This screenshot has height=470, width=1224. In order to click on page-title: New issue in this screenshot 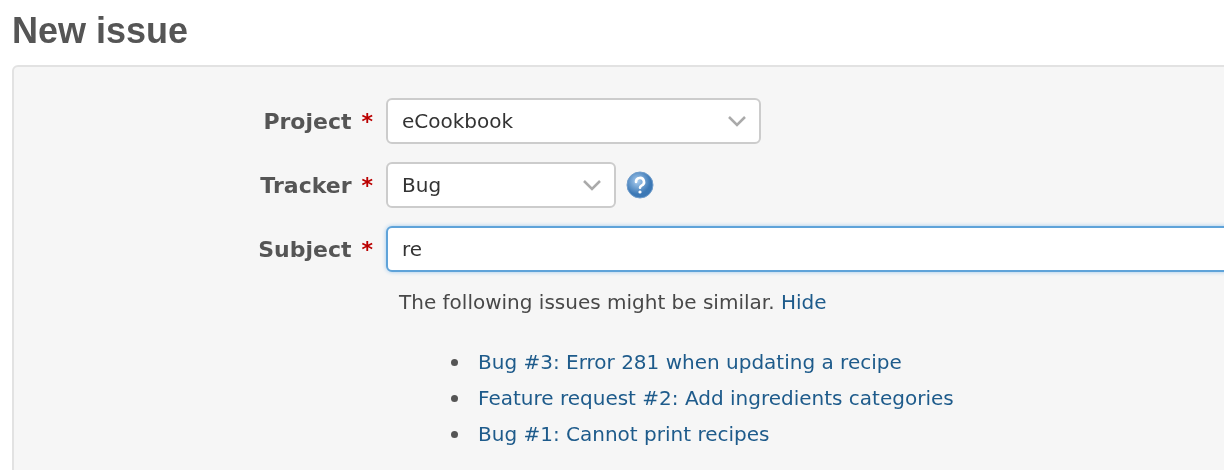, I will do `click(100, 31)`.